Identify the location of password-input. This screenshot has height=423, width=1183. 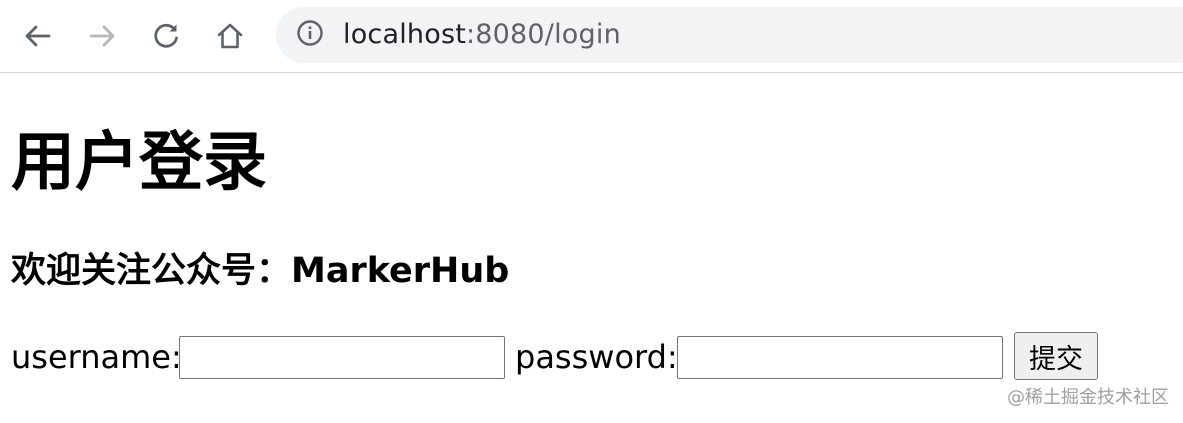
(840, 357).